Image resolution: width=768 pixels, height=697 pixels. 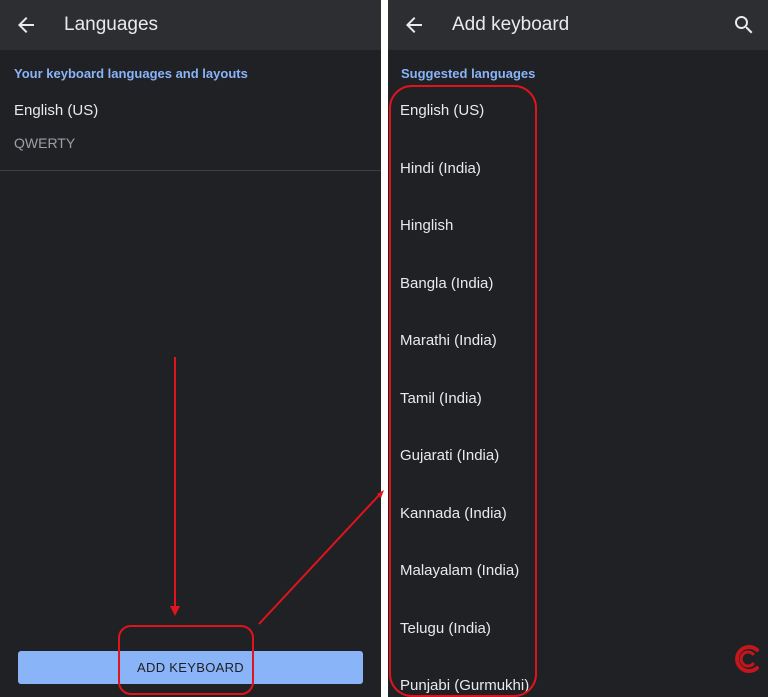 I want to click on keyboard-language-item: English (US), so click(x=56, y=110).